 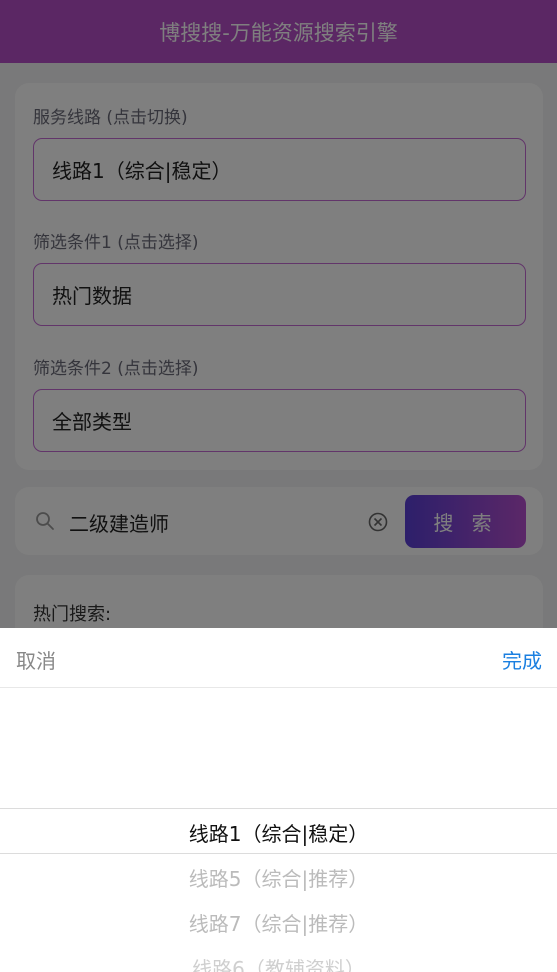 I want to click on picker-selection-bottom-line, so click(x=278, y=853).